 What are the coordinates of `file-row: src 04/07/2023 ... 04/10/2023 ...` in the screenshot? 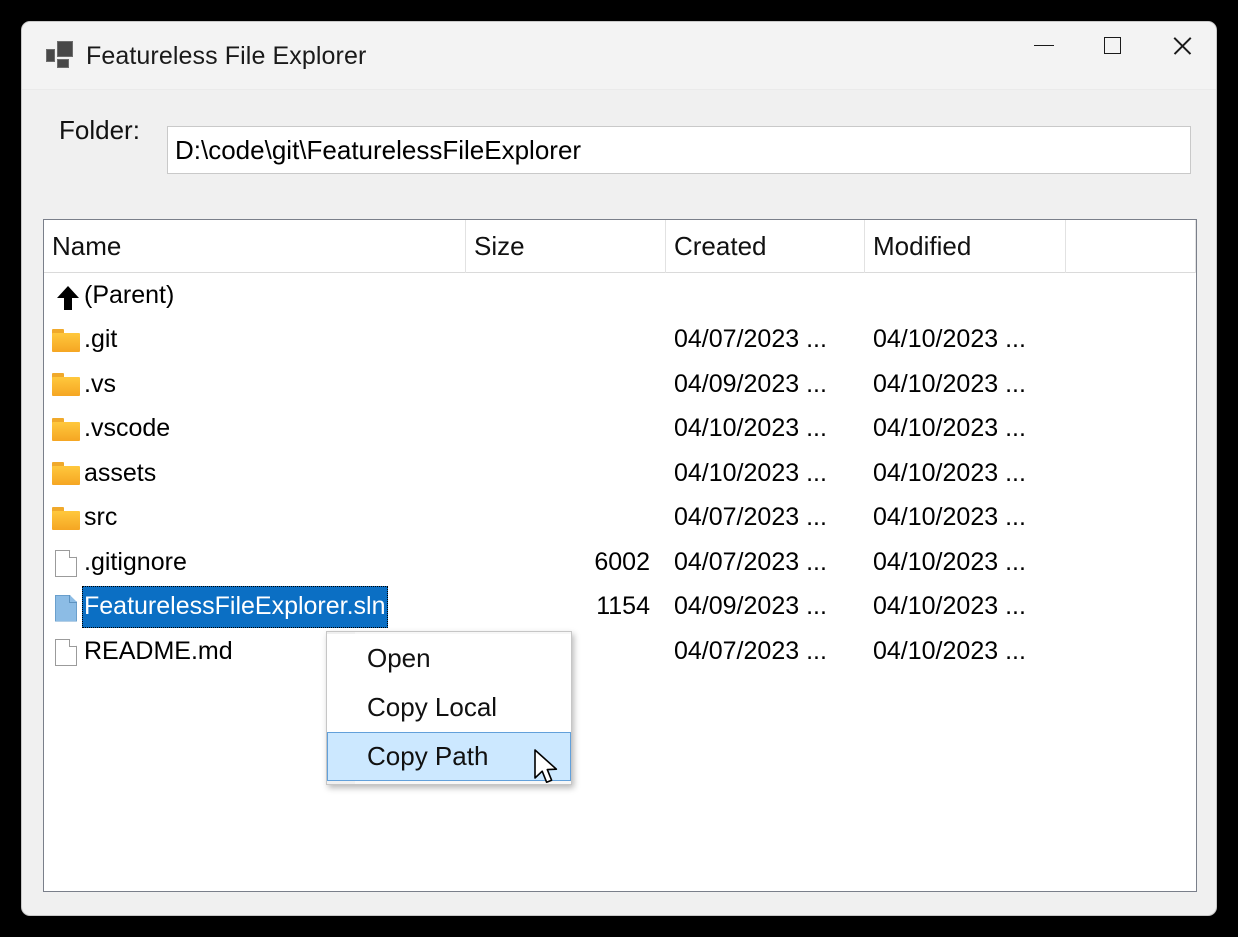 It's located at (620, 518).